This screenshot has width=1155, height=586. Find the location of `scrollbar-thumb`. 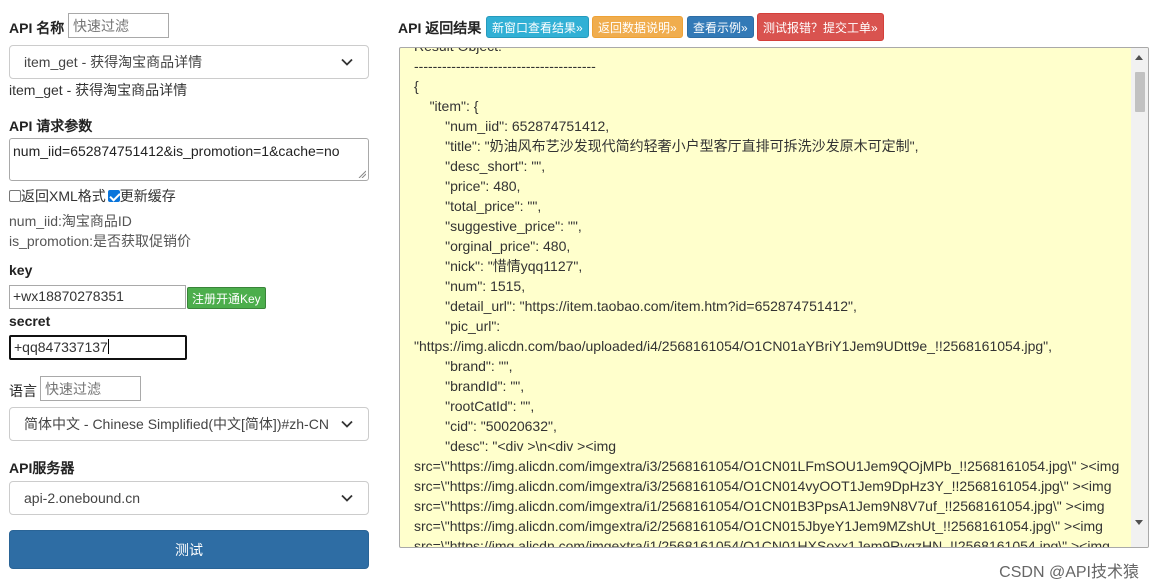

scrollbar-thumb is located at coordinates (1140, 92).